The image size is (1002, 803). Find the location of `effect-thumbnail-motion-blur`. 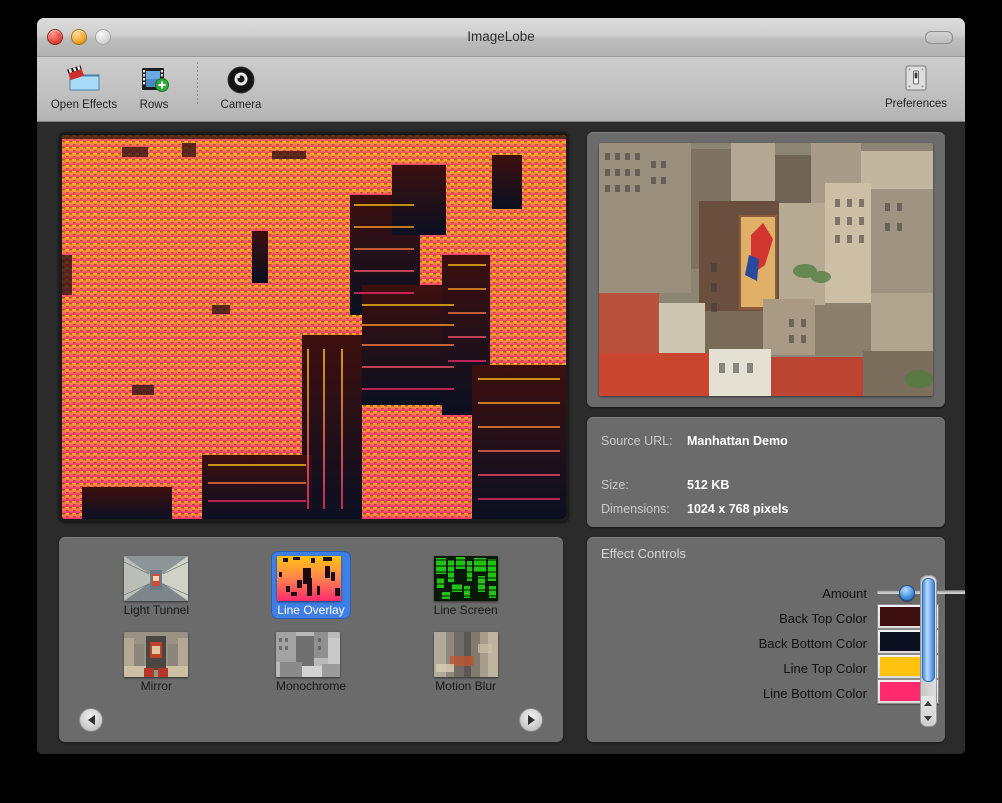

effect-thumbnail-motion-blur is located at coordinates (465, 654).